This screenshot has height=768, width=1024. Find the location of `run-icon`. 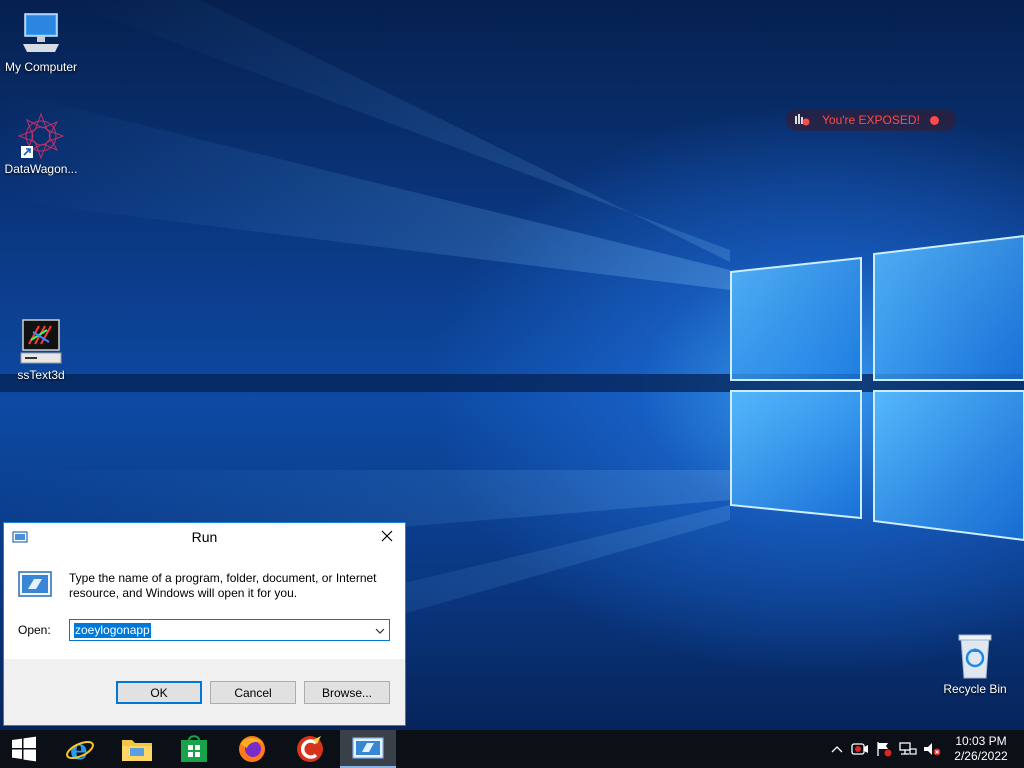

run-icon is located at coordinates (368, 748).